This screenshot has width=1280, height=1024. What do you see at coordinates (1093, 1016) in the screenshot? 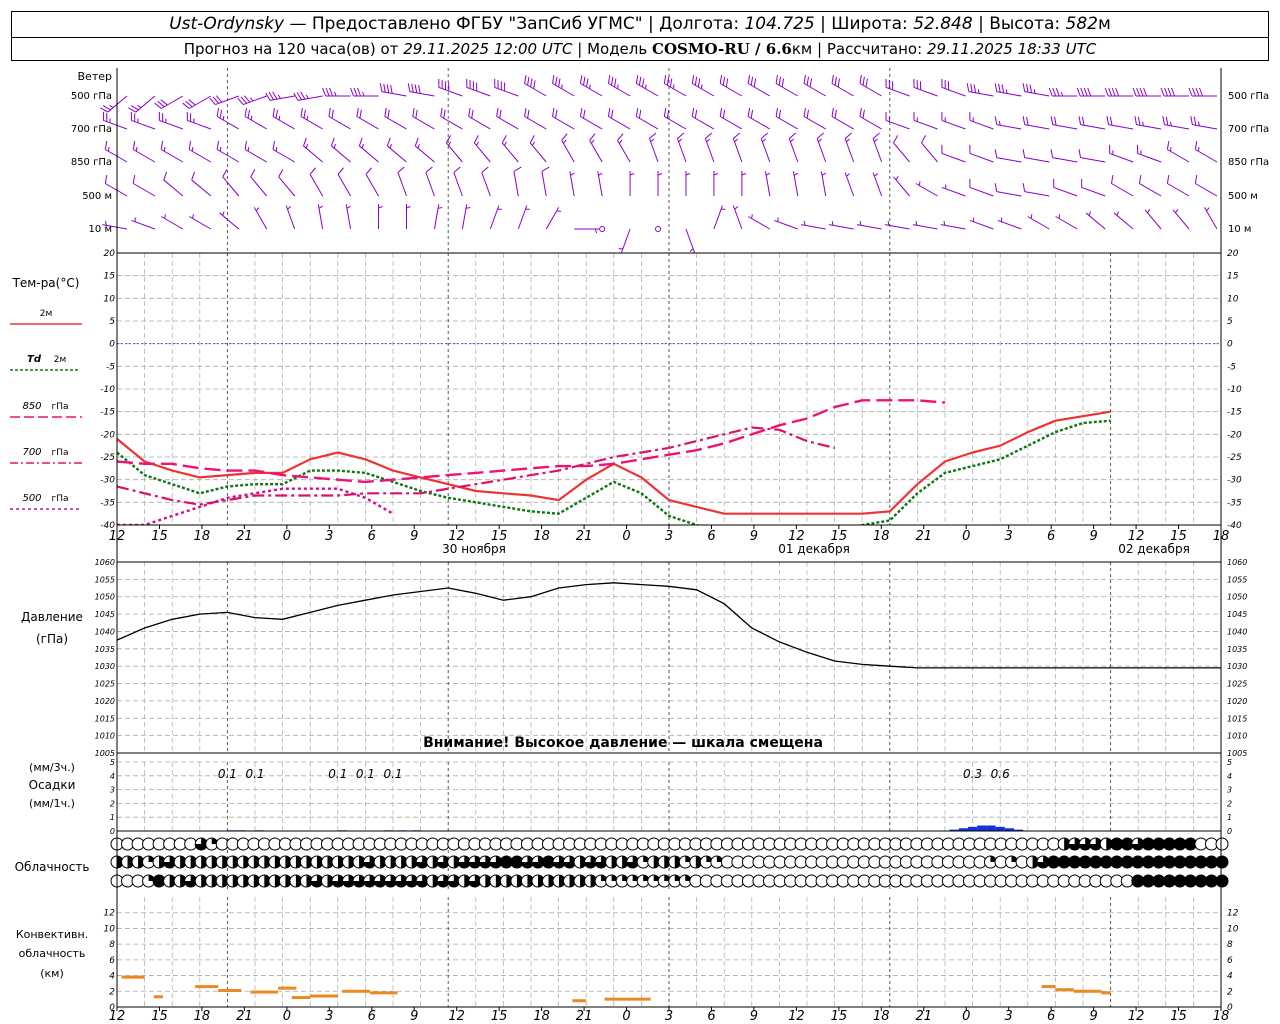
I see `conv-time-label: 9` at bounding box center [1093, 1016].